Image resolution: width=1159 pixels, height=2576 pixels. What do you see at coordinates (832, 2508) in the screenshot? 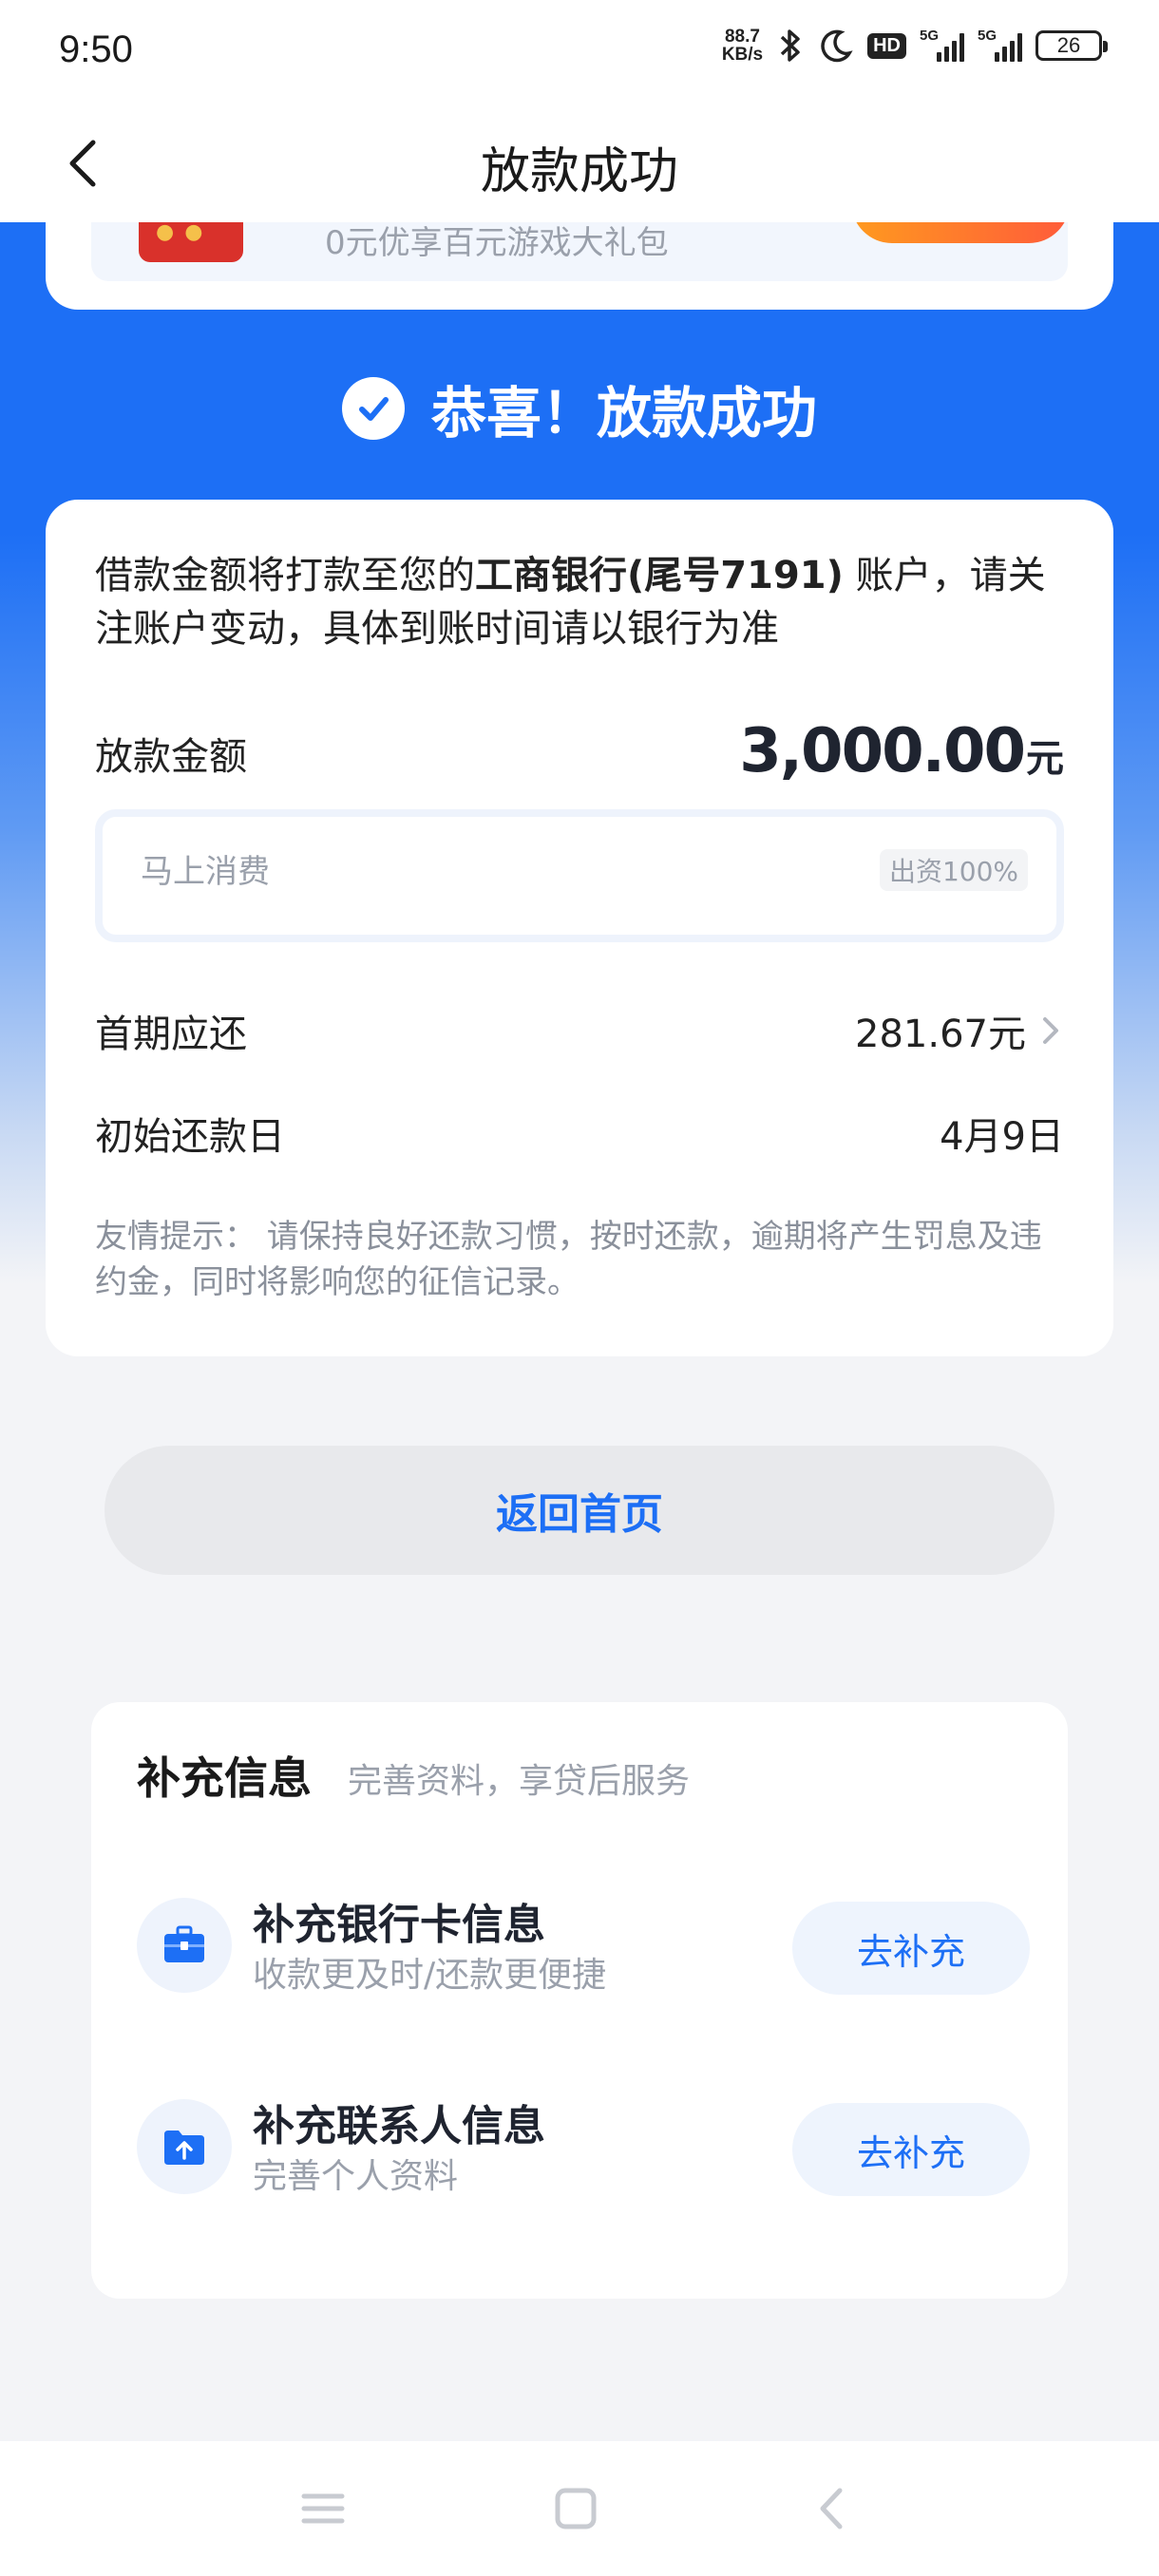
I see `back-triangle-icon` at bounding box center [832, 2508].